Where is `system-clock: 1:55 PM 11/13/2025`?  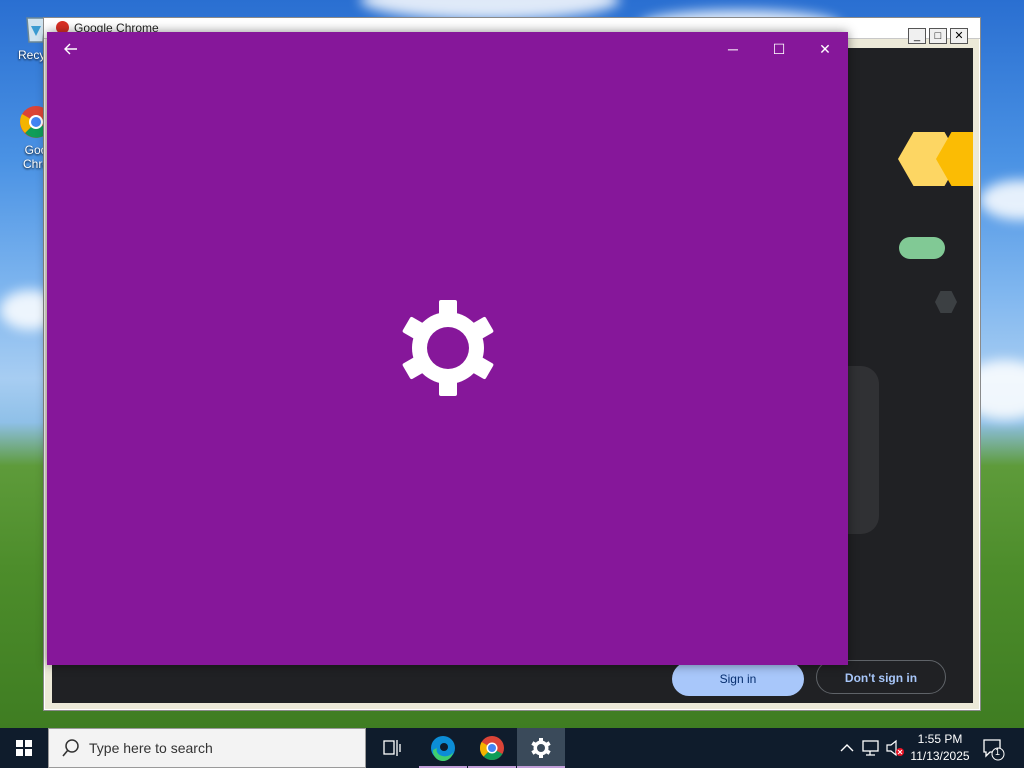 system-clock: 1:55 PM 11/13/2025 is located at coordinates (940, 748).